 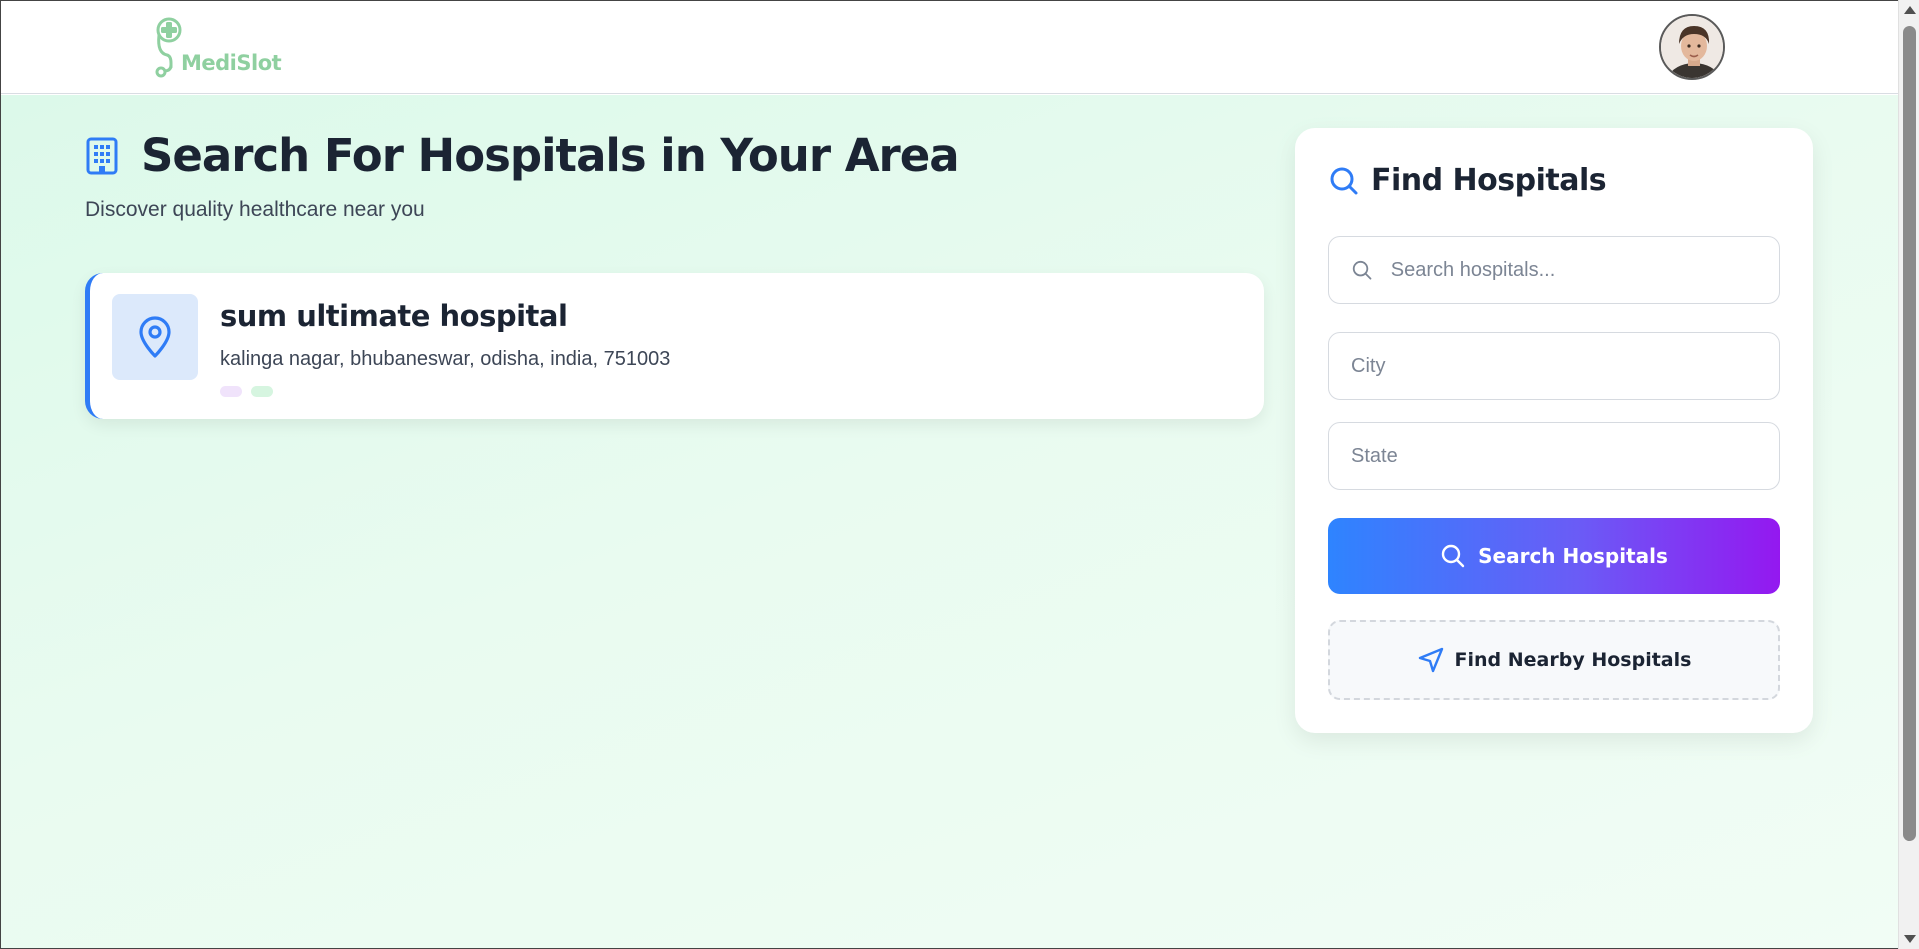 What do you see at coordinates (218, 46) in the screenshot?
I see `brand-logo: MediSlot` at bounding box center [218, 46].